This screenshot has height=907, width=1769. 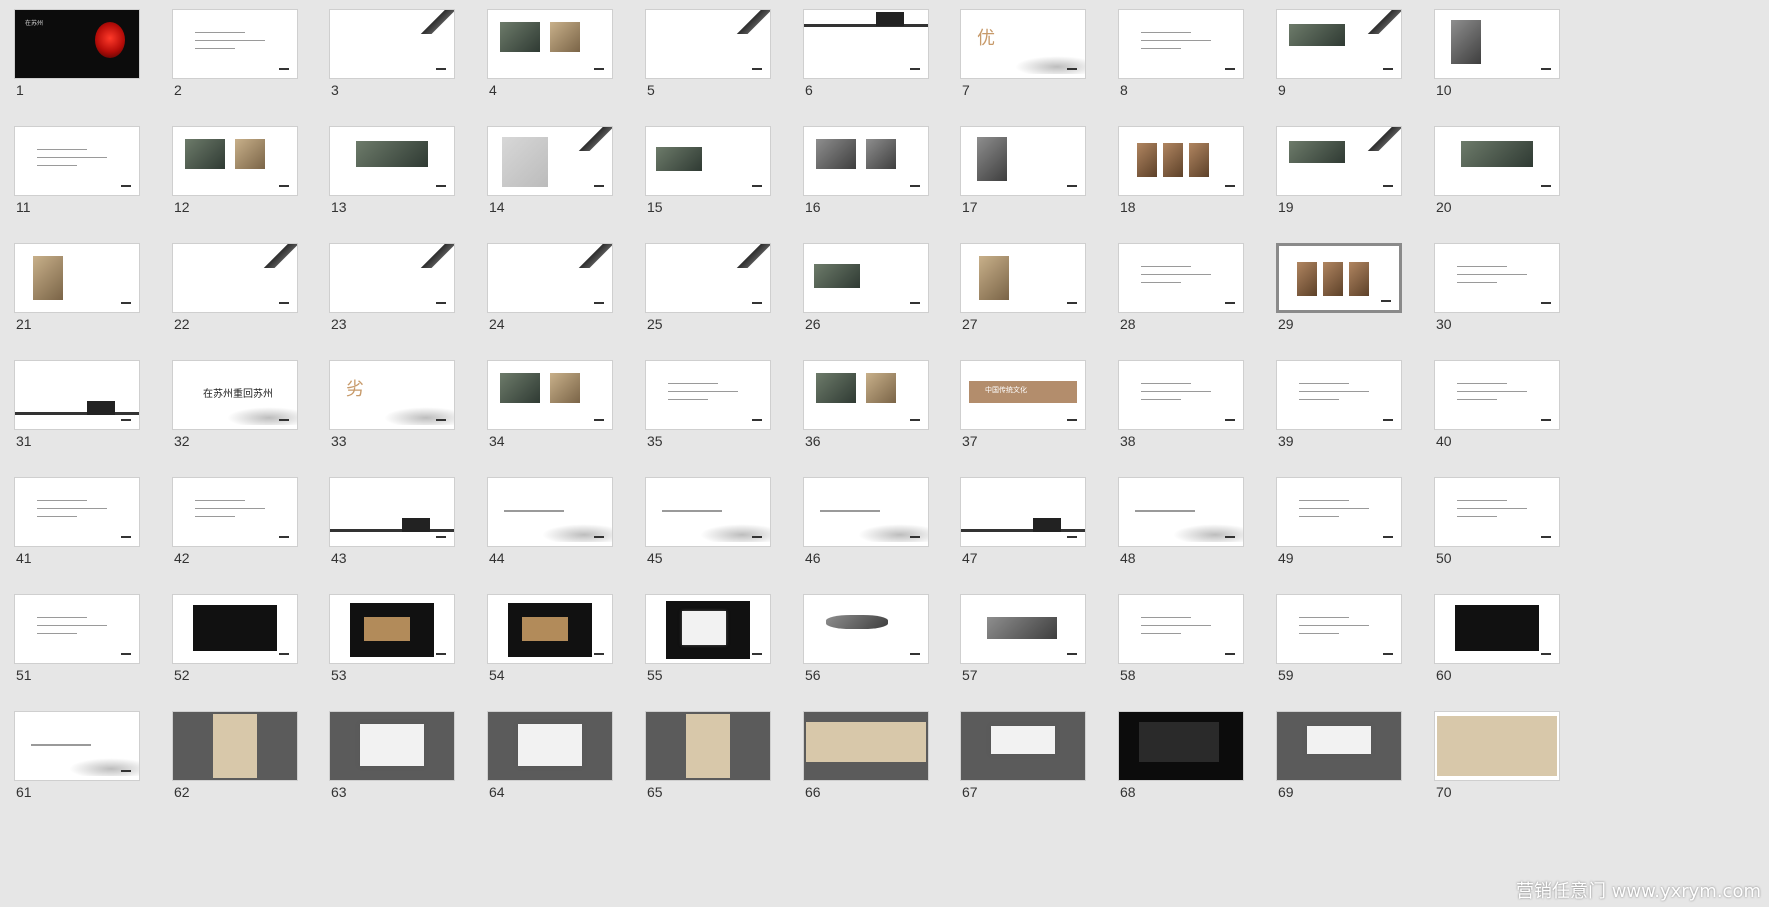 I want to click on slide-thumbnail: 64, so click(x=544, y=757).